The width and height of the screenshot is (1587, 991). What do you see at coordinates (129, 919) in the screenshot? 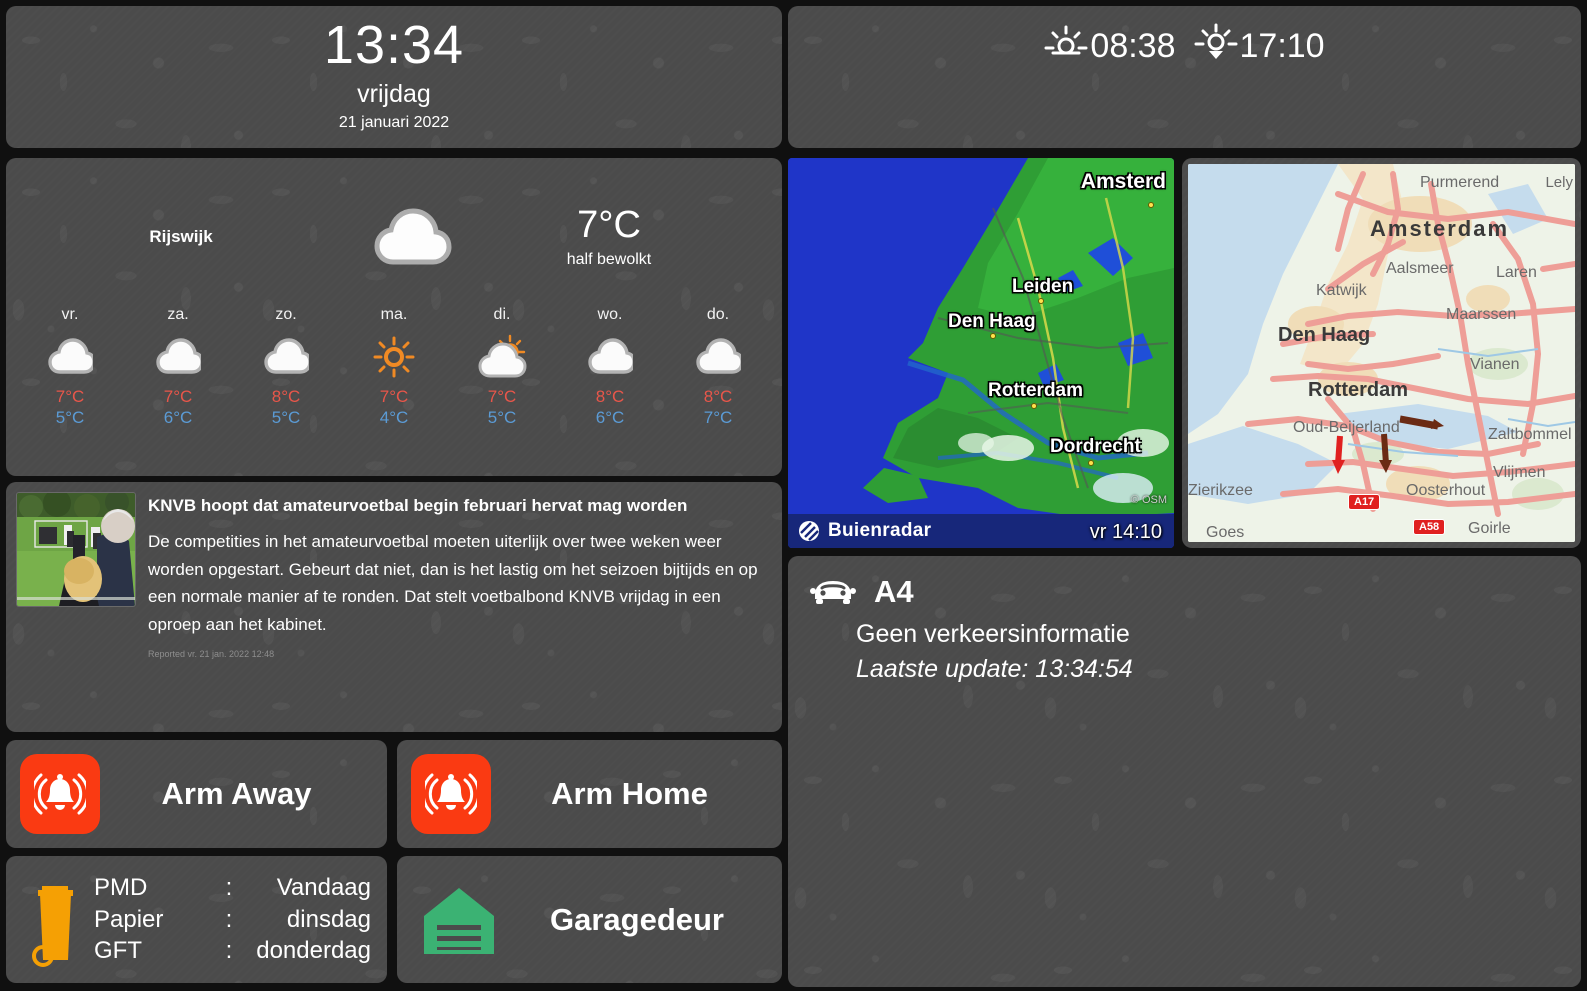
I see `trash-type: Papier` at bounding box center [129, 919].